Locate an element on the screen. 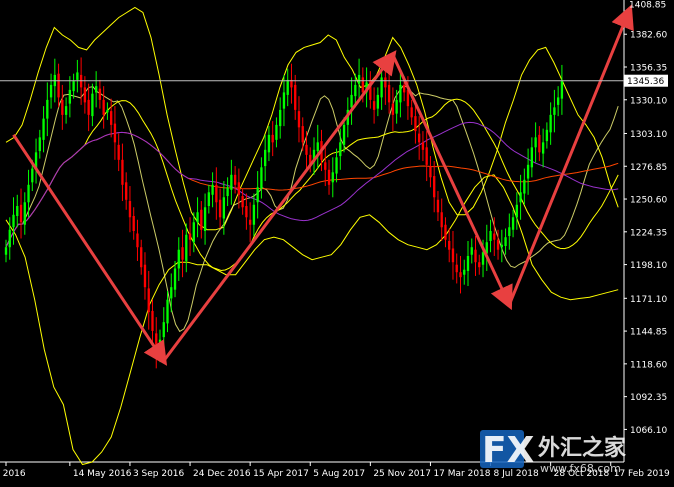 The image size is (674, 487). y-tick-label-top: 1408.85 is located at coordinates (647, 5).